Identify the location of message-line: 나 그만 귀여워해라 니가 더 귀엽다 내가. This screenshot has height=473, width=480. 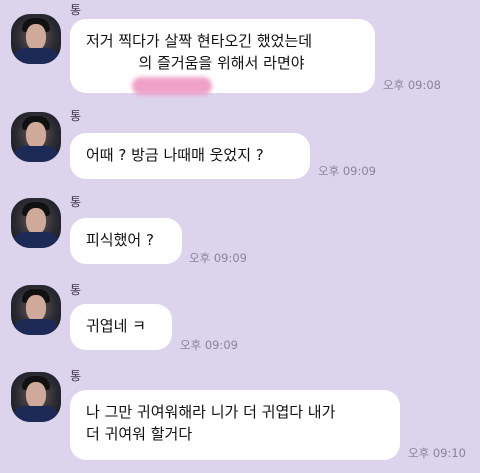
(211, 412).